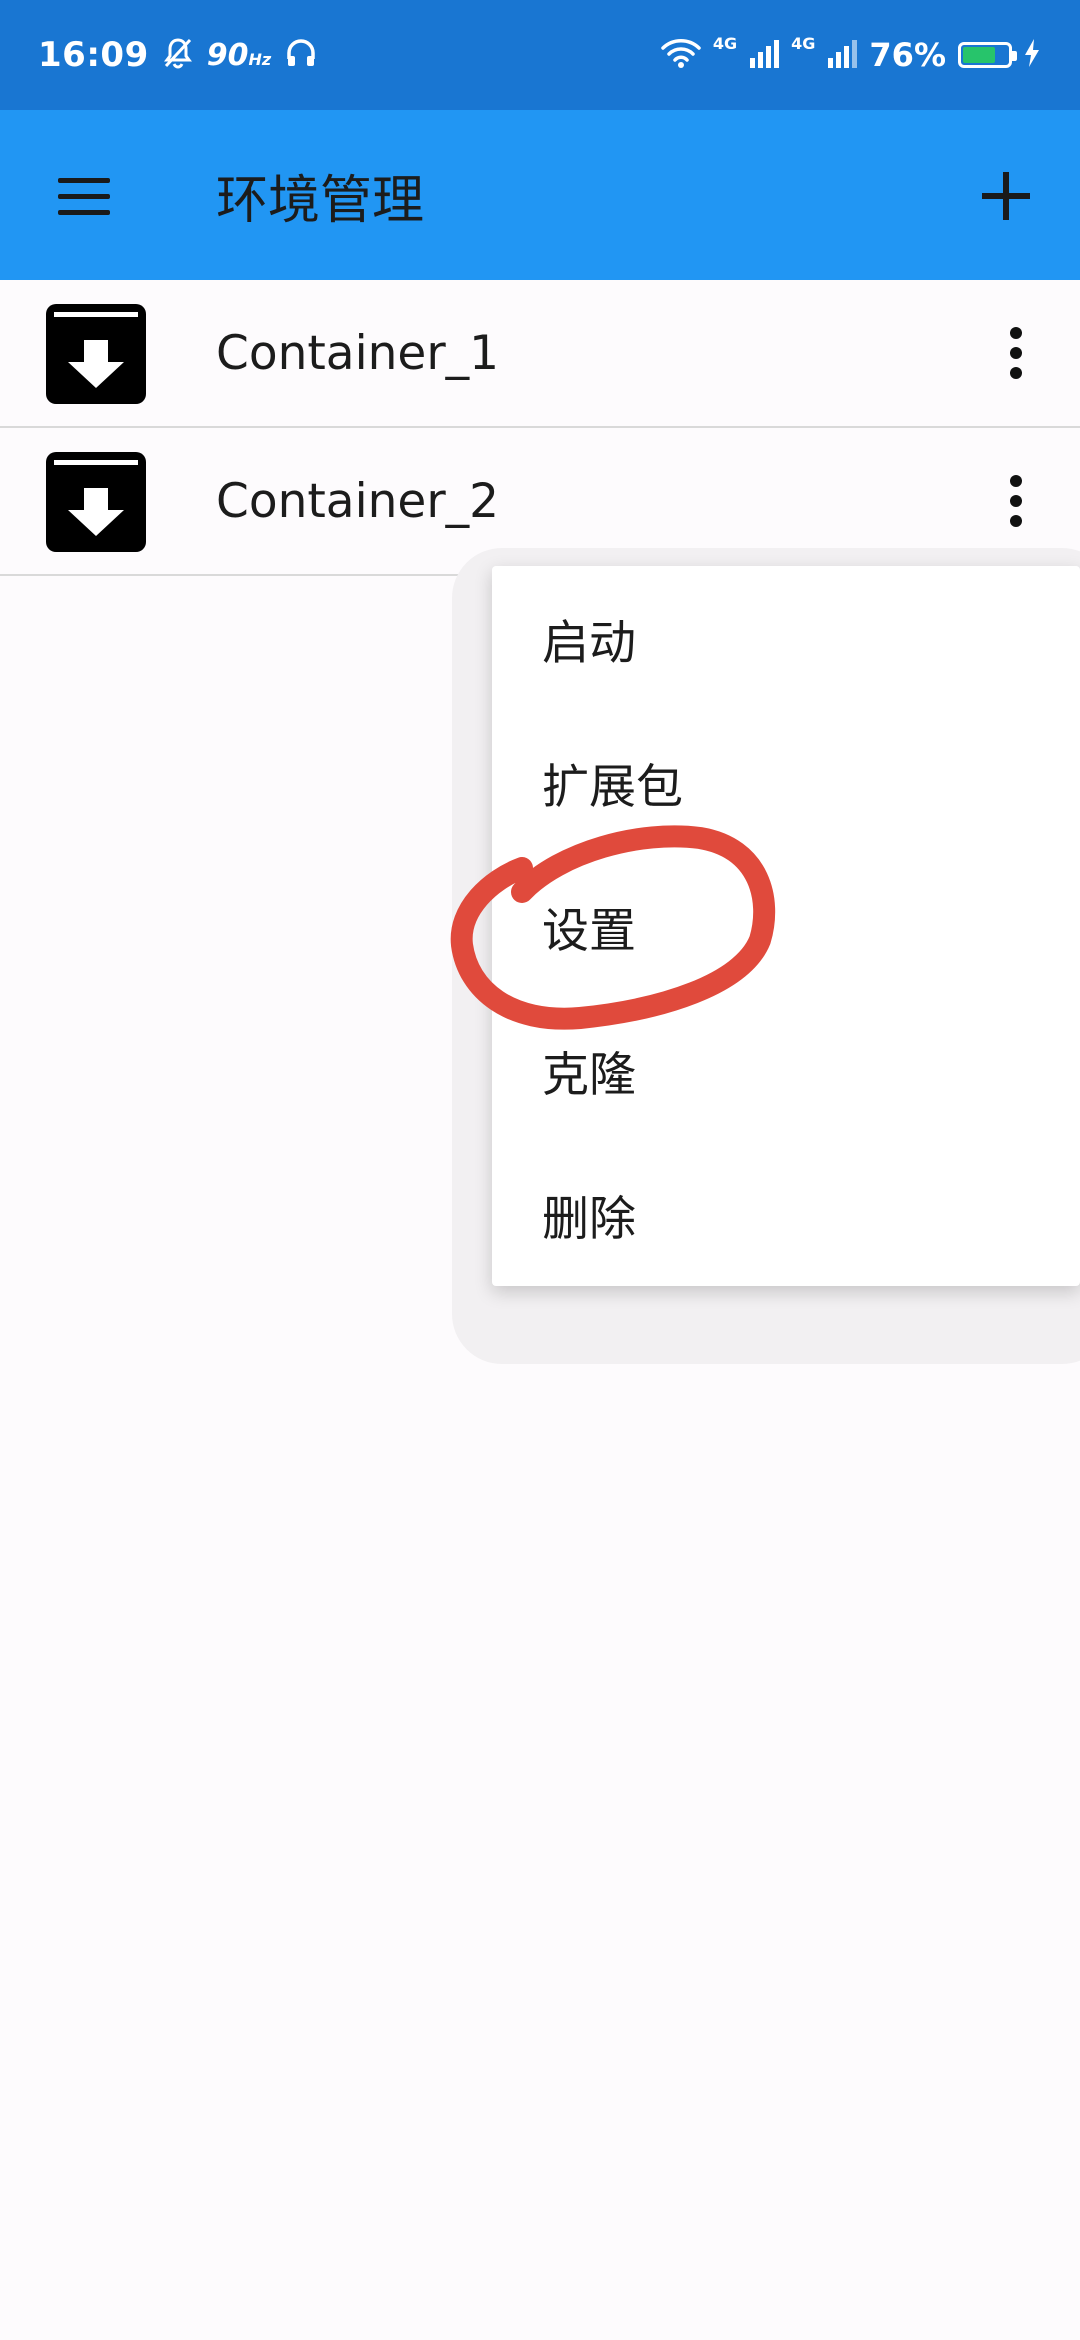  What do you see at coordinates (803, 43) in the screenshot?
I see `network-type-2: 4G` at bounding box center [803, 43].